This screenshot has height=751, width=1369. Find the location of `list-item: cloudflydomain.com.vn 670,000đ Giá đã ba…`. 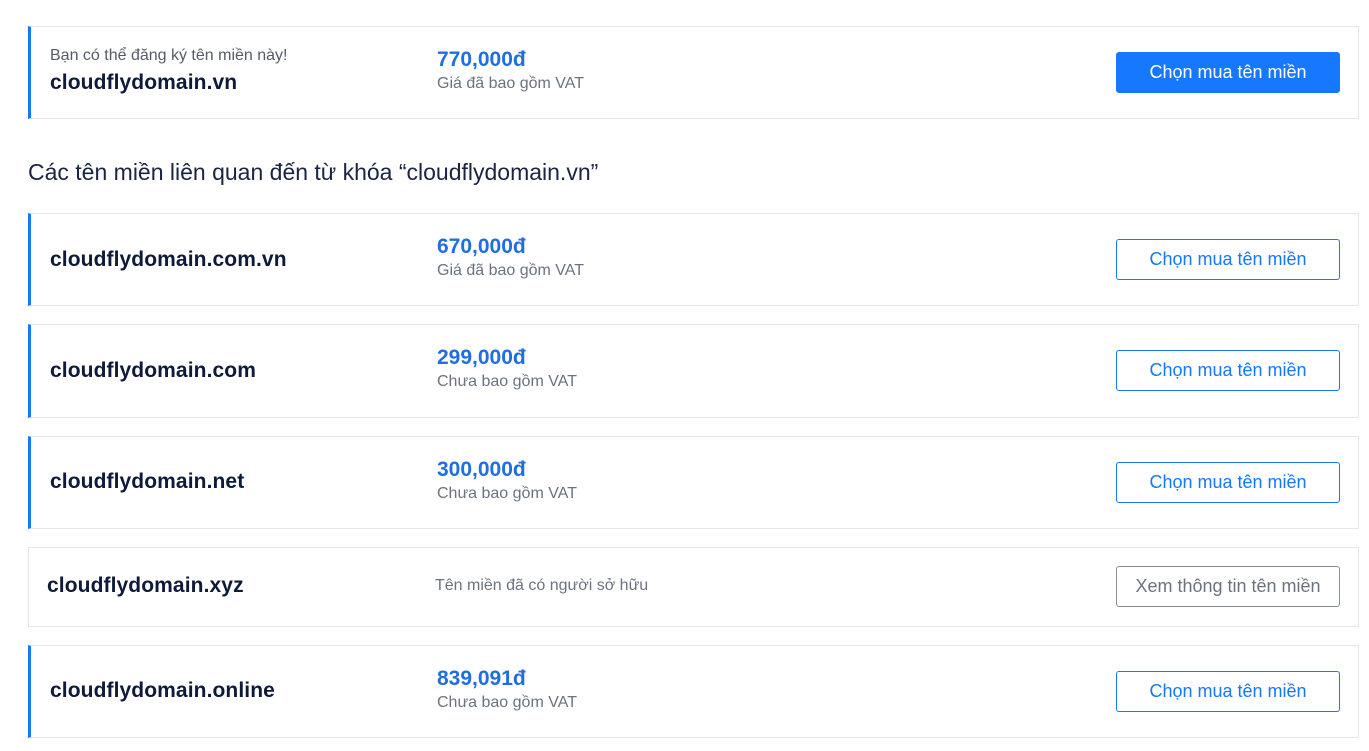

list-item: cloudflydomain.com.vn 670,000đ Giá đã ba… is located at coordinates (693, 259).